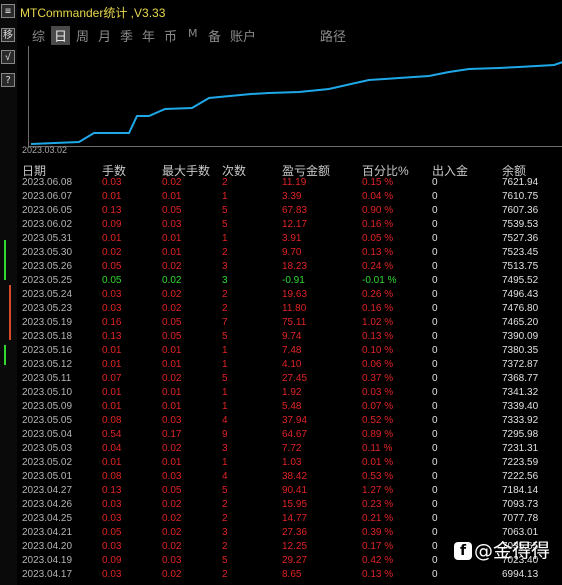 This screenshot has width=562, height=585. I want to click on cell-percent: 0.07 %, so click(378, 406).